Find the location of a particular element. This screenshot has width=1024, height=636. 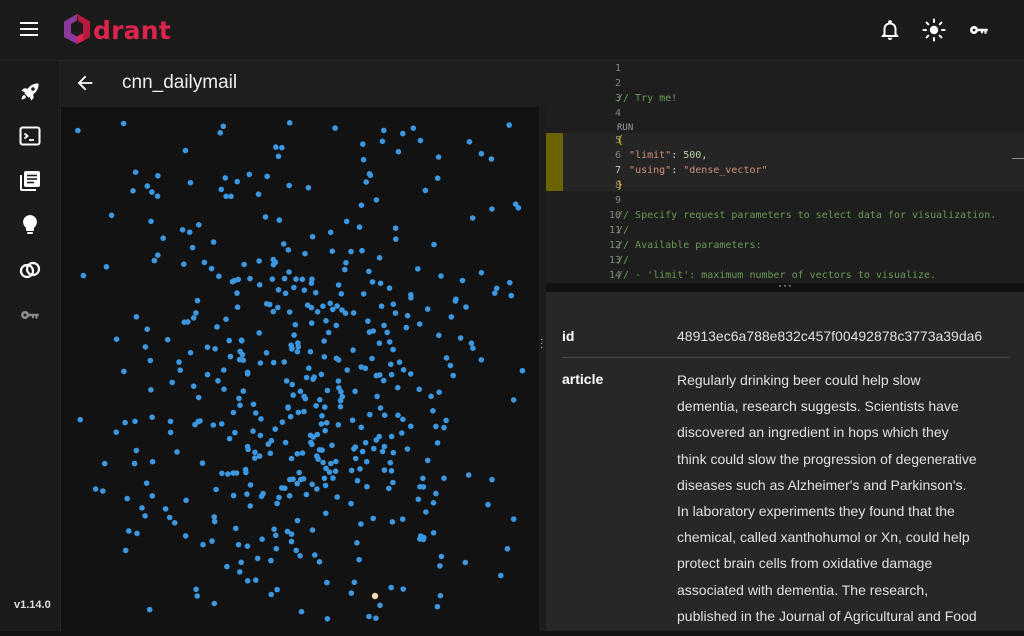

back-arrow-icon is located at coordinates (85, 83).